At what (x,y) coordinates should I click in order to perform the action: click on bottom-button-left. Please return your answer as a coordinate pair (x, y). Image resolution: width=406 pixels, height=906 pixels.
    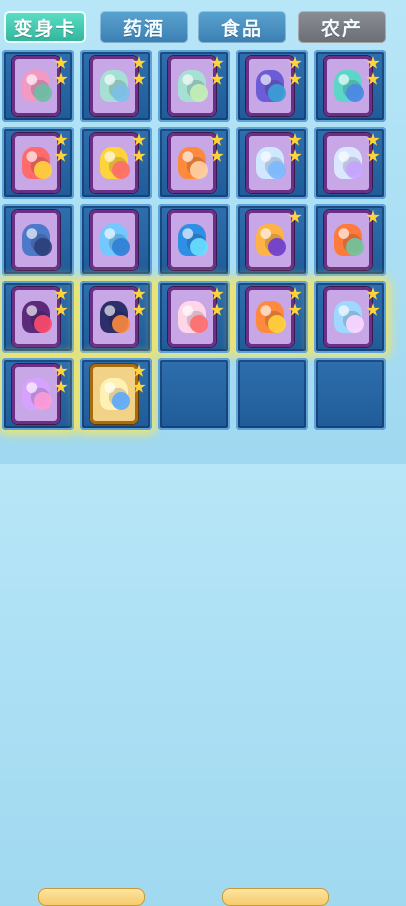
    Looking at the image, I should click on (91, 897).